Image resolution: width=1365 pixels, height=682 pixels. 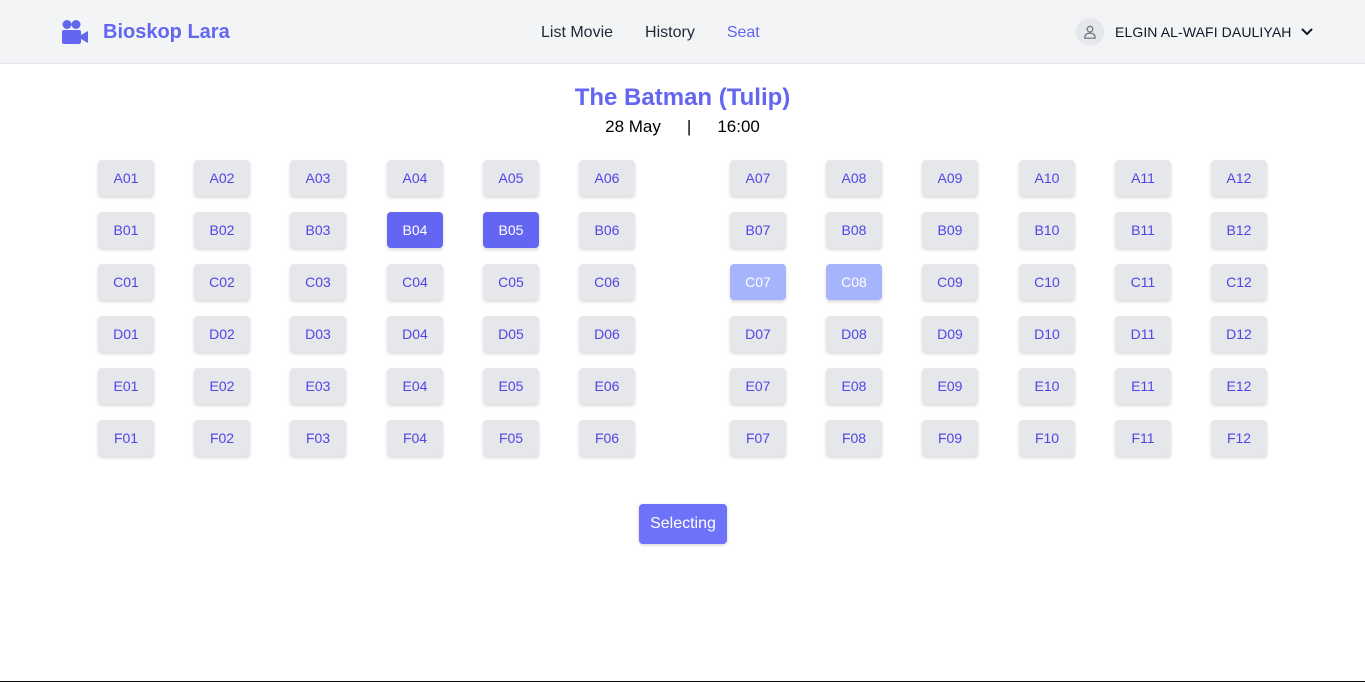 I want to click on user-menu: ELGIN AL-WAFI DAULIYAH, so click(x=1194, y=32).